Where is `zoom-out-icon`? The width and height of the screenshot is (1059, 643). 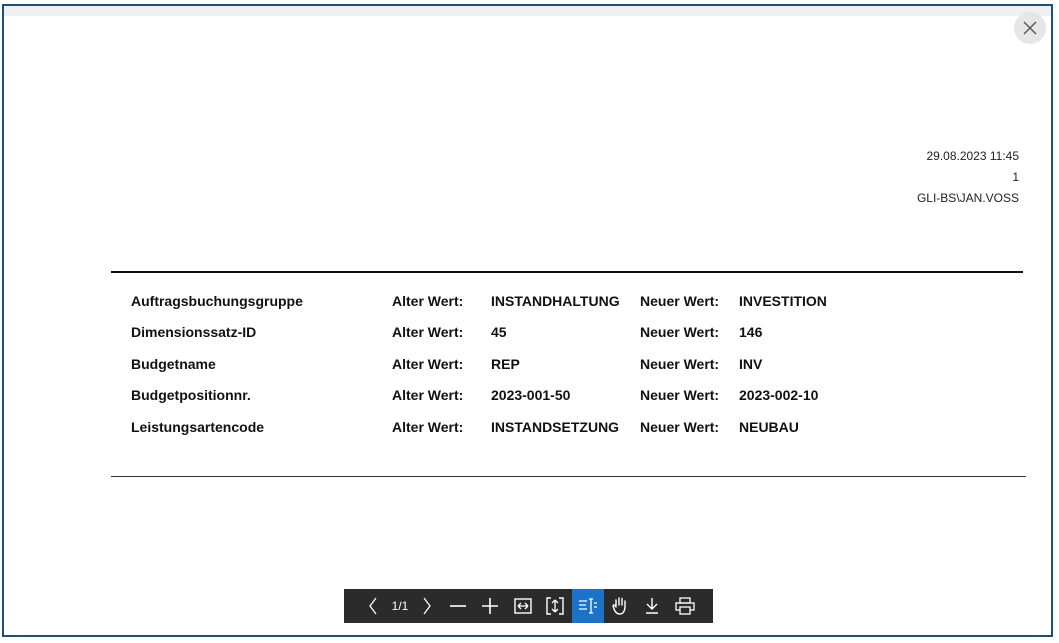 zoom-out-icon is located at coordinates (458, 606).